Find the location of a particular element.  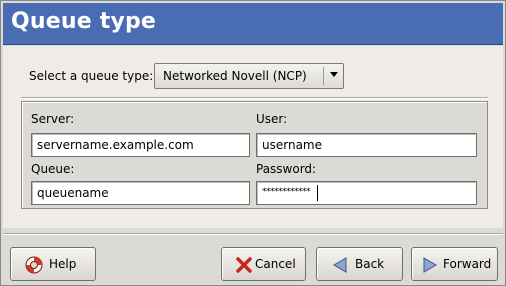

cancel-button-label: Cancel is located at coordinates (275, 264).